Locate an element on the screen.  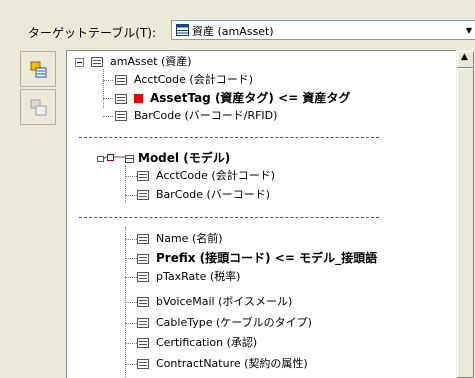
tree-item: pTaxRate (税率) is located at coordinates (188, 277).